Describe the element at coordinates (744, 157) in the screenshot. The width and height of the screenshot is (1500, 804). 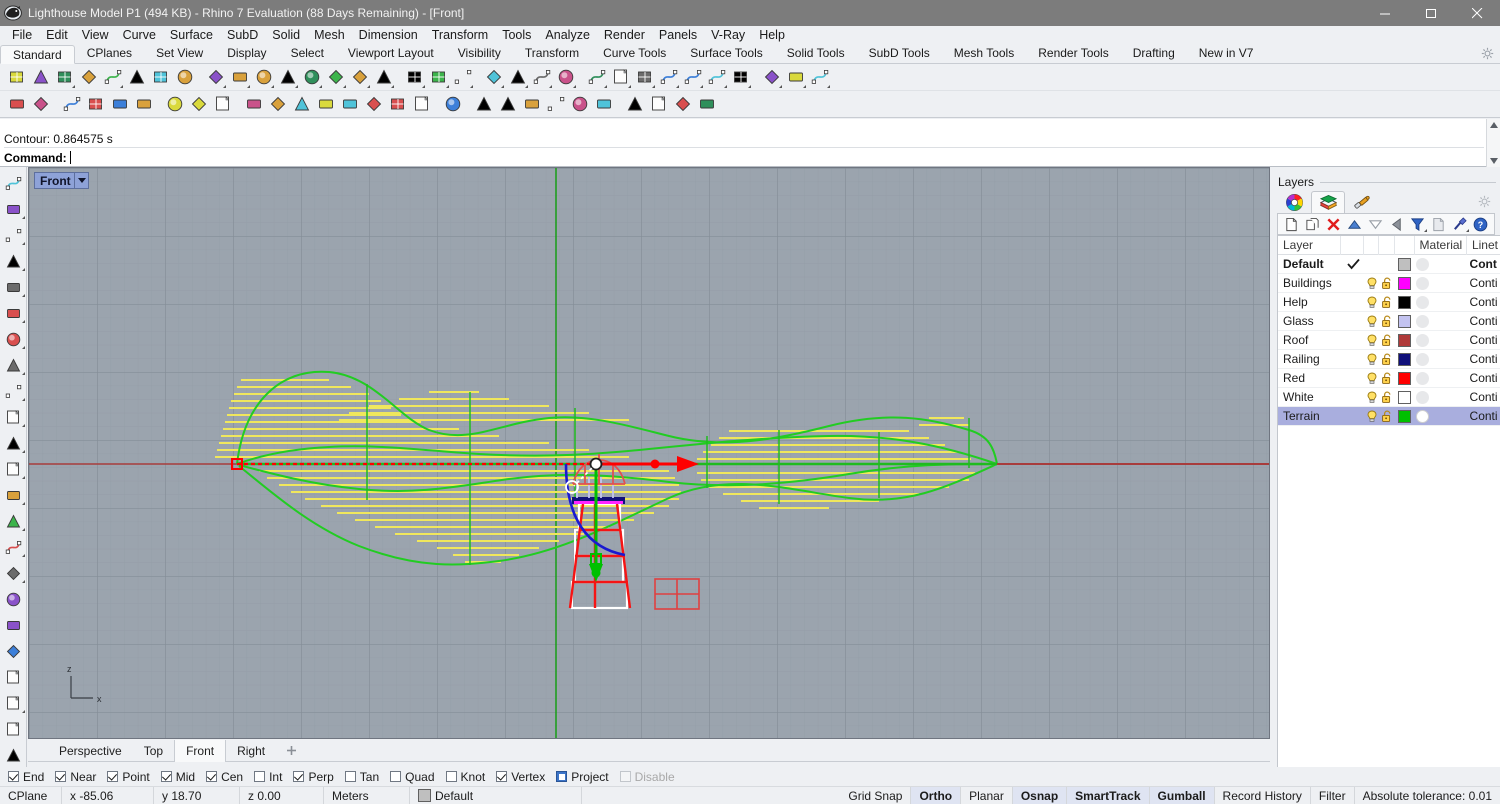
I see `command-line: Command:` at that location.